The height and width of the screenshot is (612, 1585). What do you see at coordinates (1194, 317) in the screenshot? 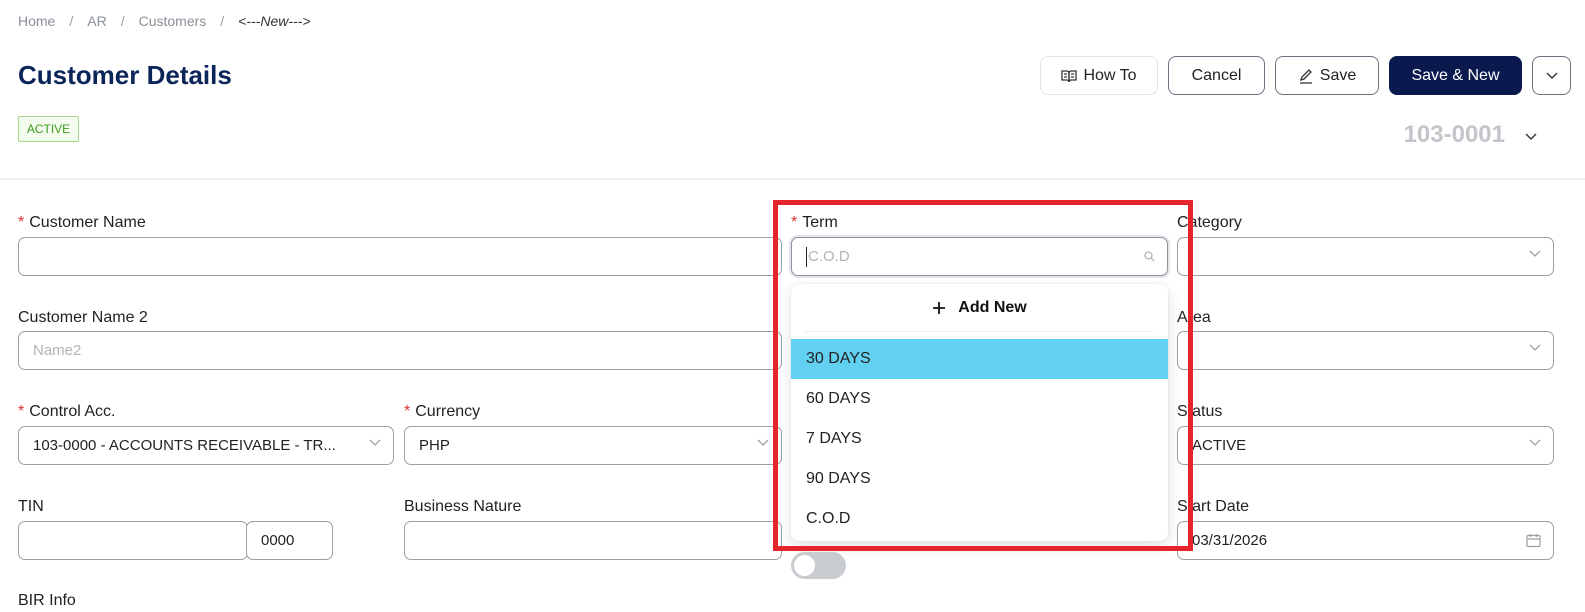
I see `area-label: Area` at bounding box center [1194, 317].